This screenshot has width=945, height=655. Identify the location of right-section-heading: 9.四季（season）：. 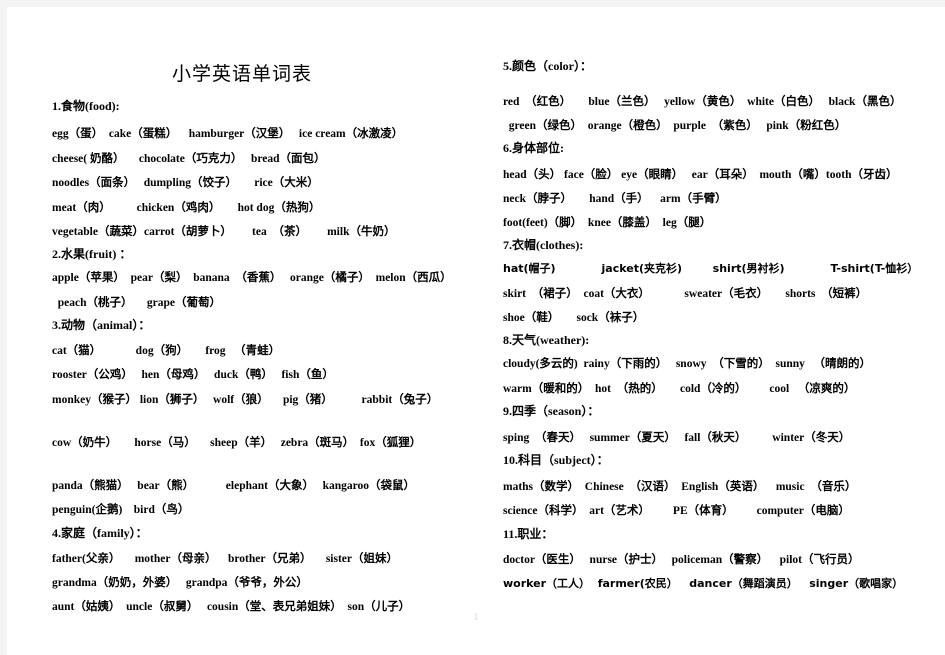
(551, 411).